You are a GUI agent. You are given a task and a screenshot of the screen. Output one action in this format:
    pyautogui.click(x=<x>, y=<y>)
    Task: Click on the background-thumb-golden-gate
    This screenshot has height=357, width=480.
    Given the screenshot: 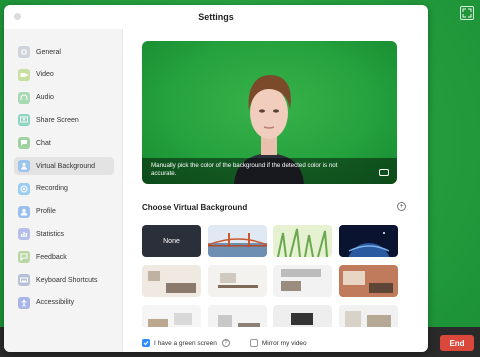 What is the action you would take?
    pyautogui.click(x=237, y=241)
    